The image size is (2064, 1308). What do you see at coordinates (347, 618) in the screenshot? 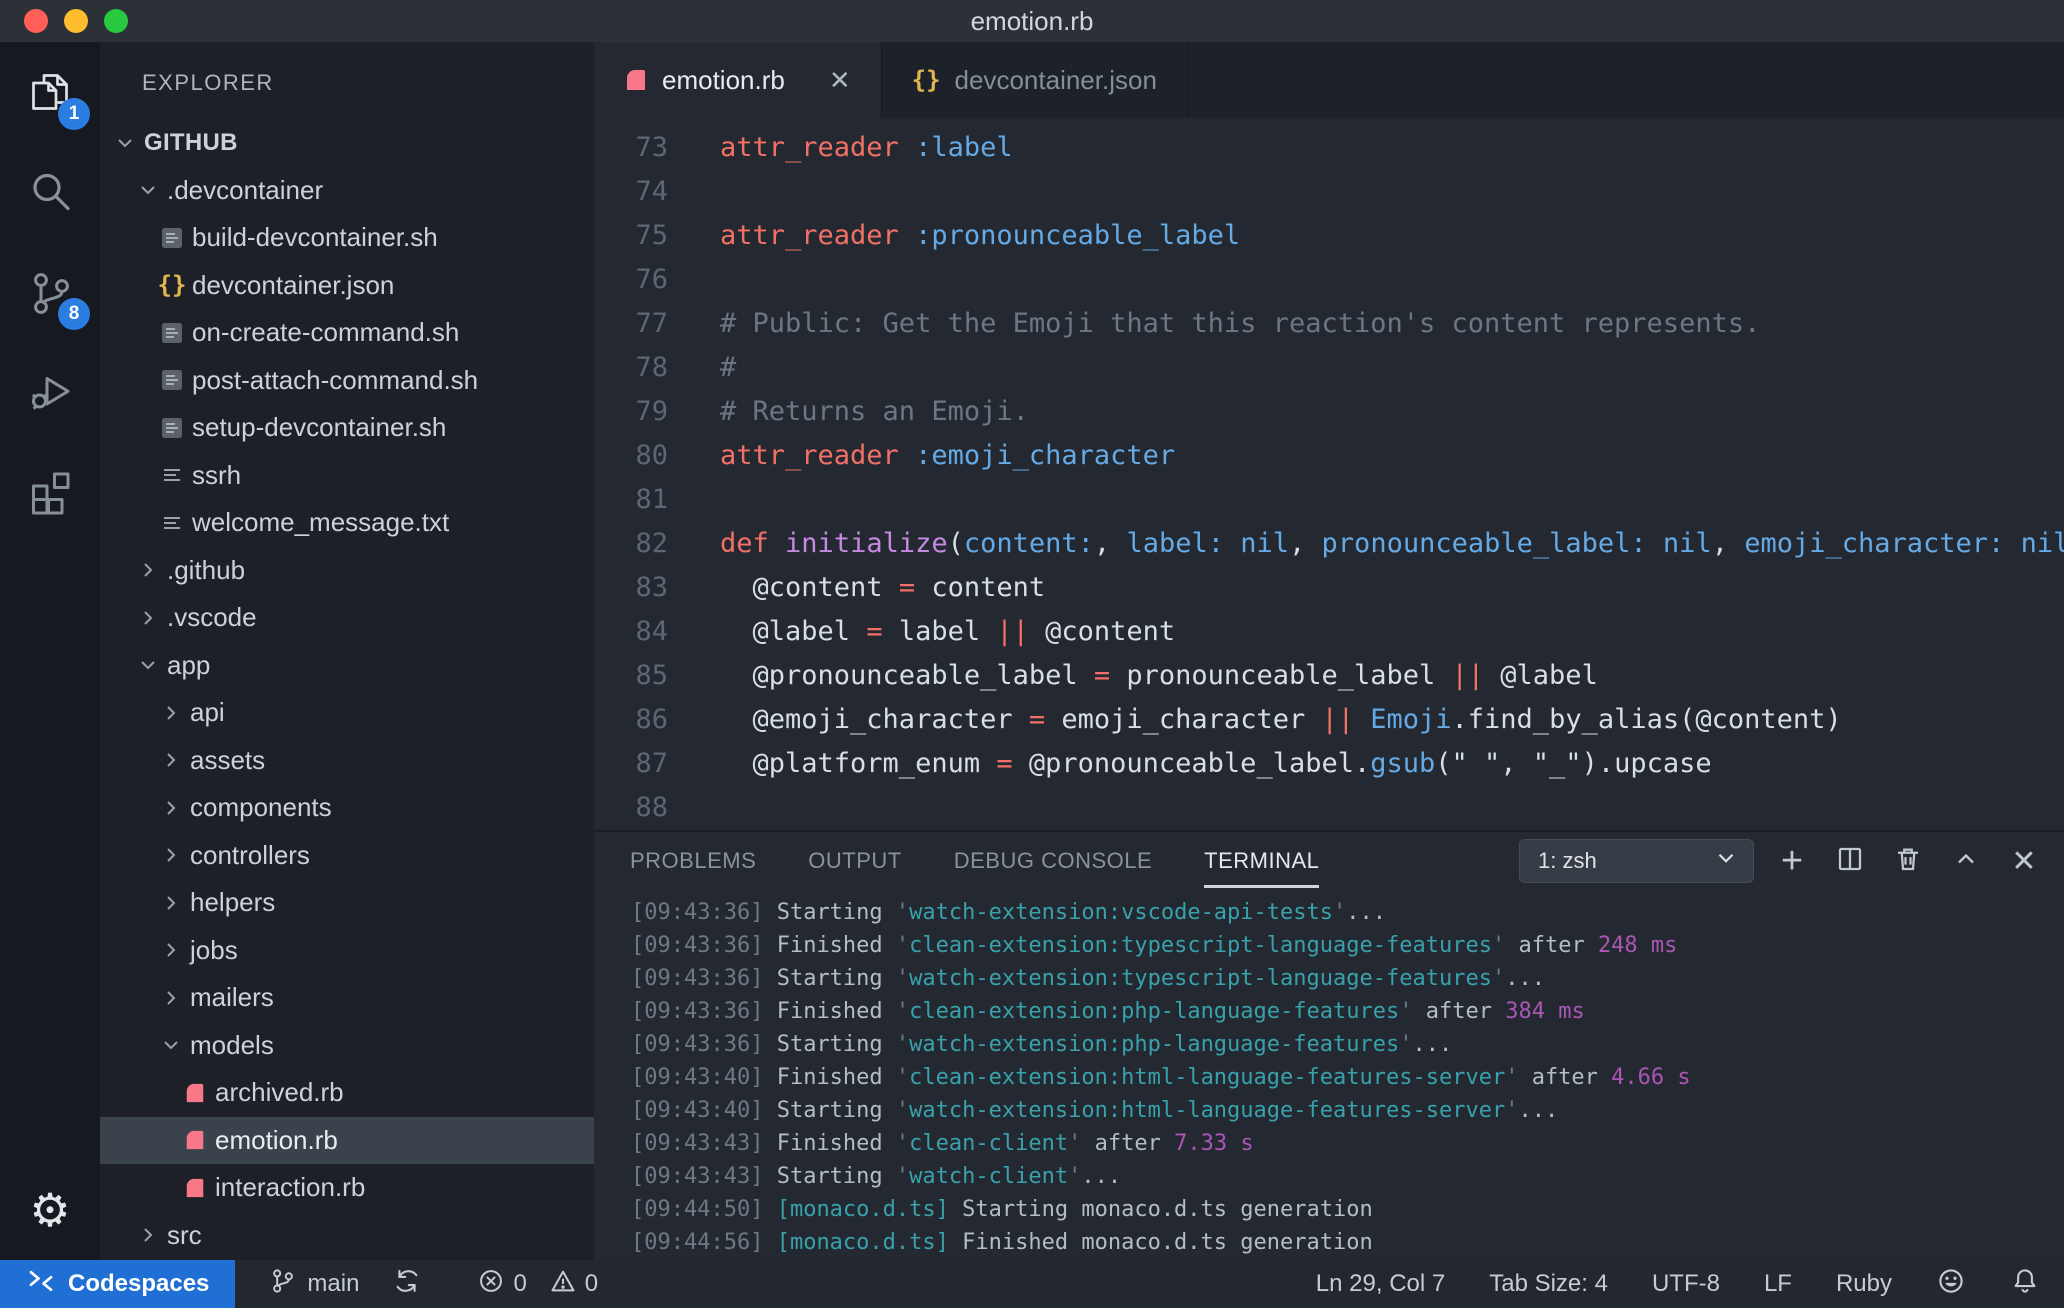
I see `tree-item--vscode: .vscode` at bounding box center [347, 618].